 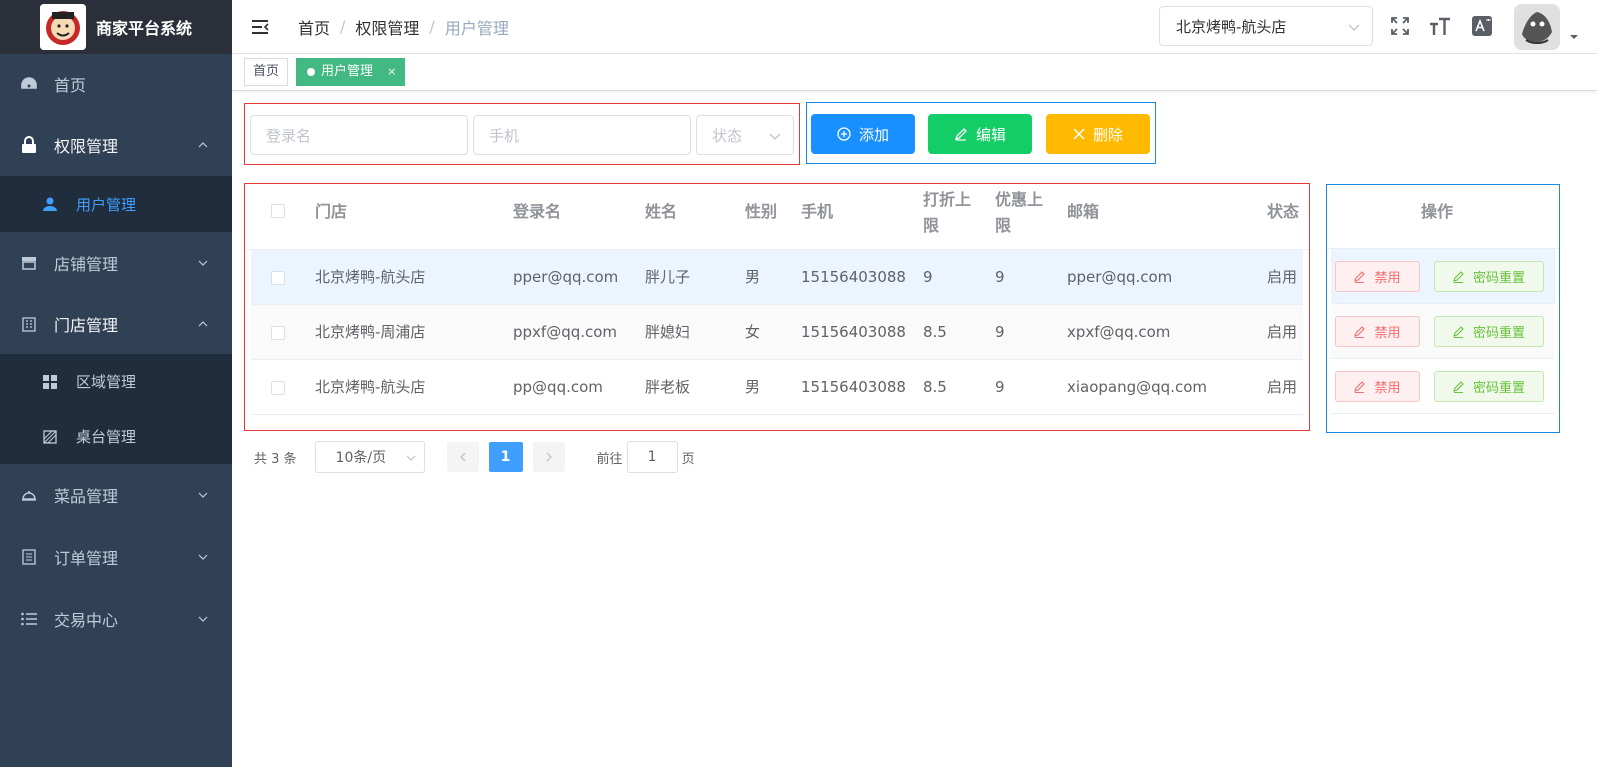 What do you see at coordinates (548, 457) in the screenshot?
I see `next-page-button` at bounding box center [548, 457].